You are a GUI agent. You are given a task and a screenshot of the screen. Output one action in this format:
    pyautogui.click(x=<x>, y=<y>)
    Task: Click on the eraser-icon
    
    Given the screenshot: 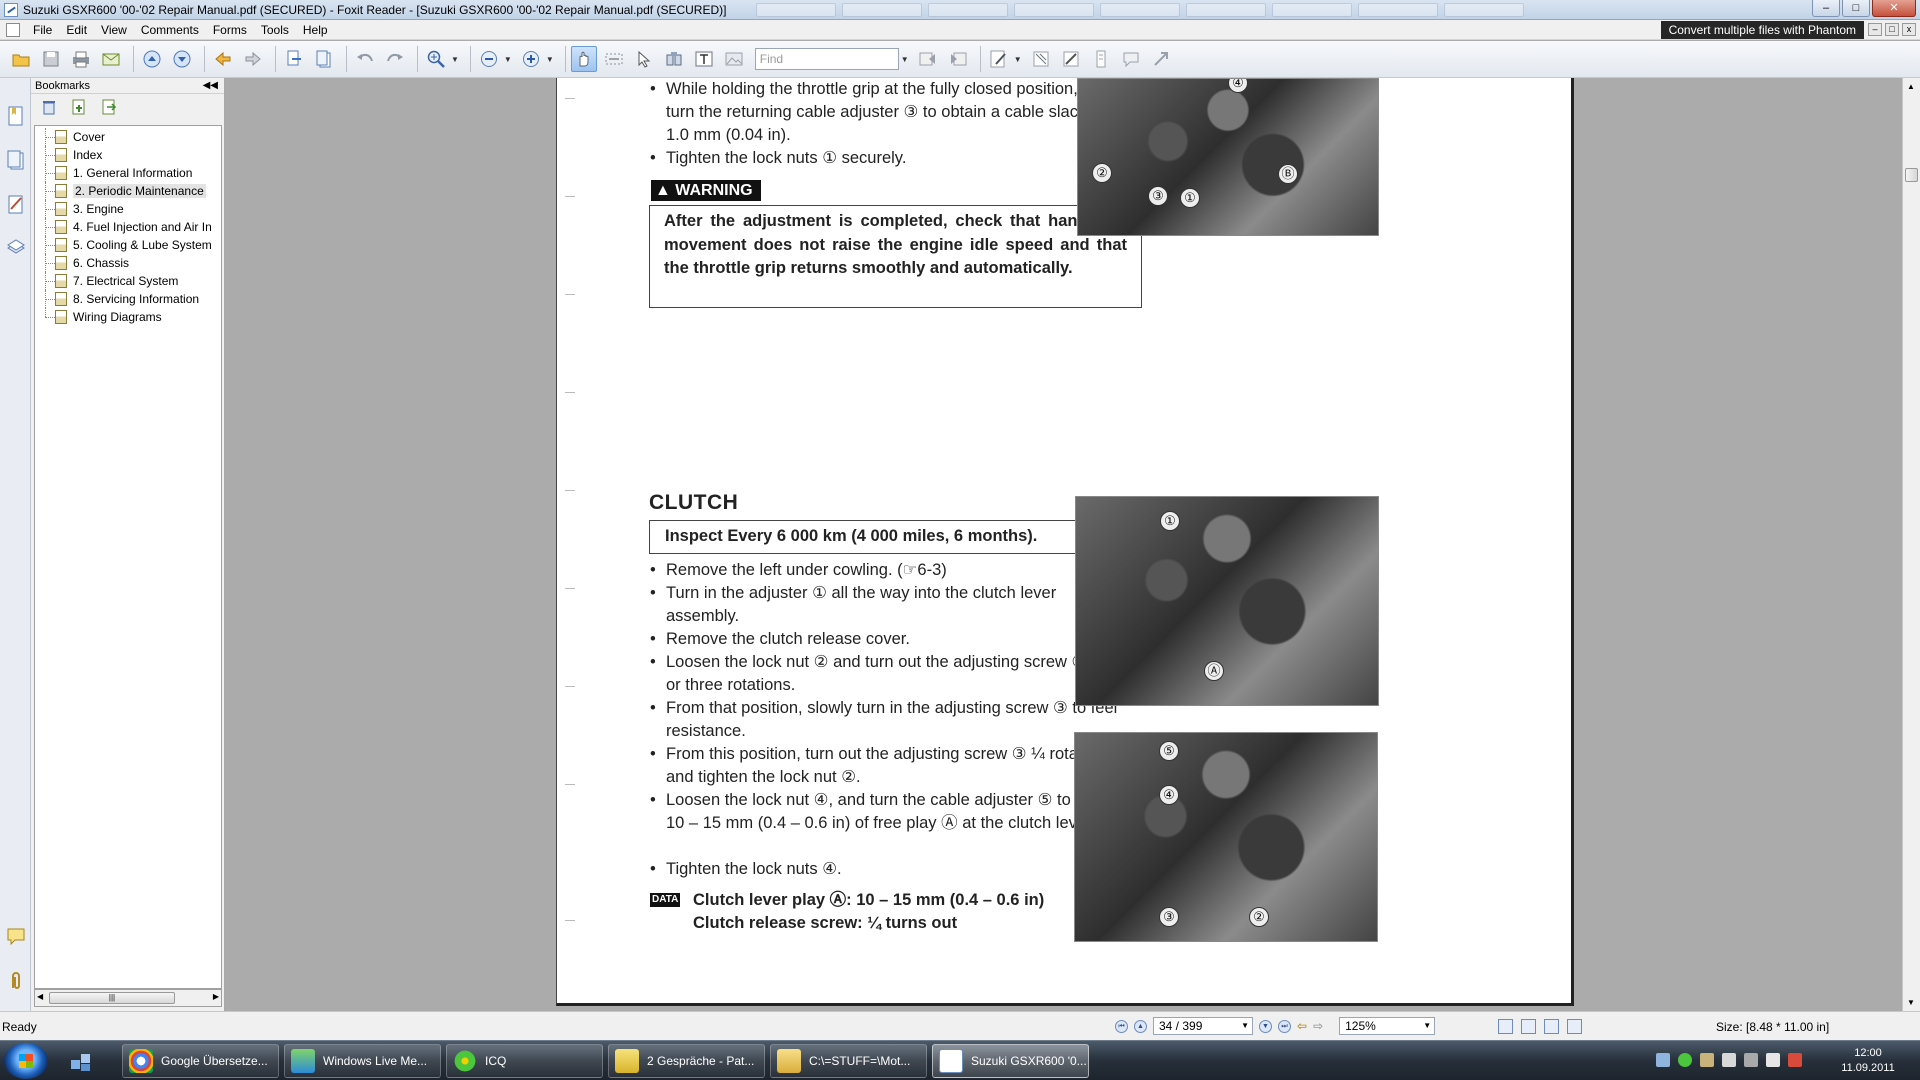 What is the action you would take?
    pyautogui.click(x=1041, y=59)
    